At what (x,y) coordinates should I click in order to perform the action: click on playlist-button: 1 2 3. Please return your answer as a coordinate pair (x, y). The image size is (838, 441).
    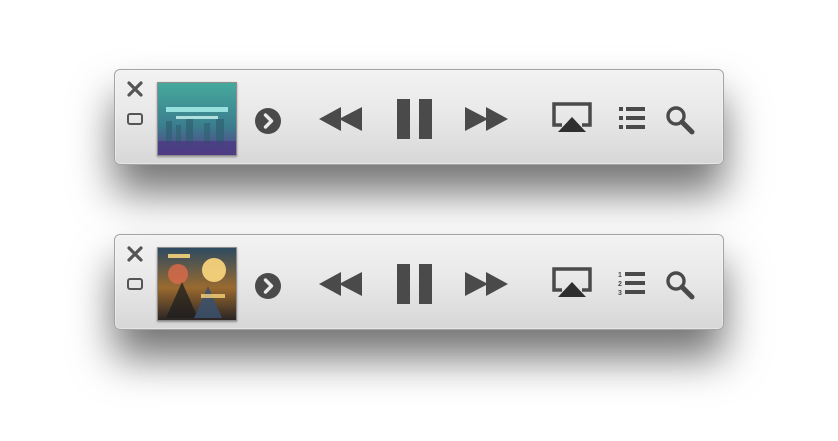
    Looking at the image, I should click on (632, 283).